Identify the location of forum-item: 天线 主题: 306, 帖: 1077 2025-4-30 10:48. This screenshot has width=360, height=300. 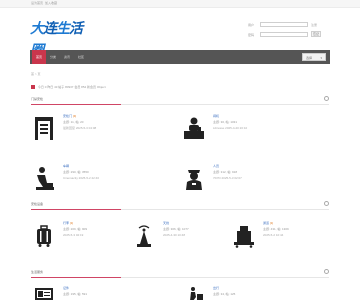
(178, 240).